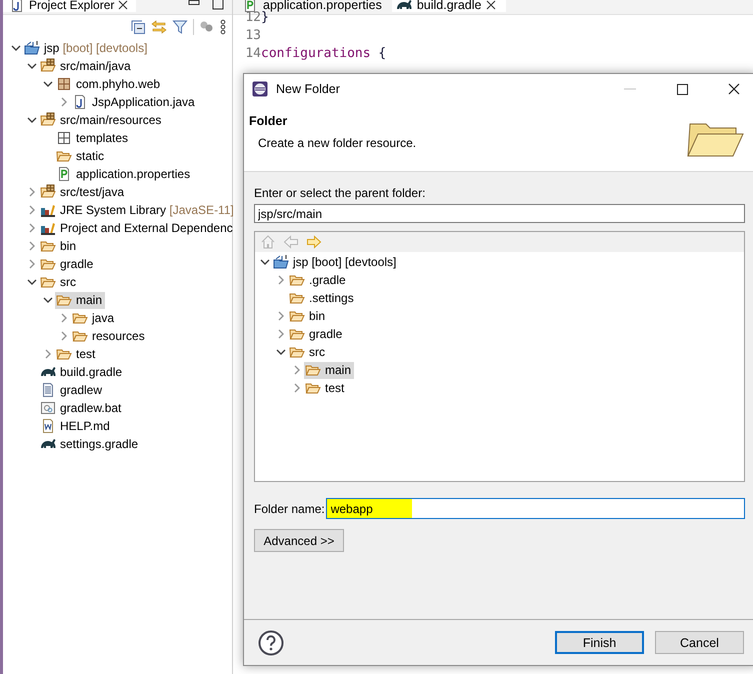 The width and height of the screenshot is (753, 674). I want to click on parent-folder-label: Enter or select the parent folder:, so click(340, 193).